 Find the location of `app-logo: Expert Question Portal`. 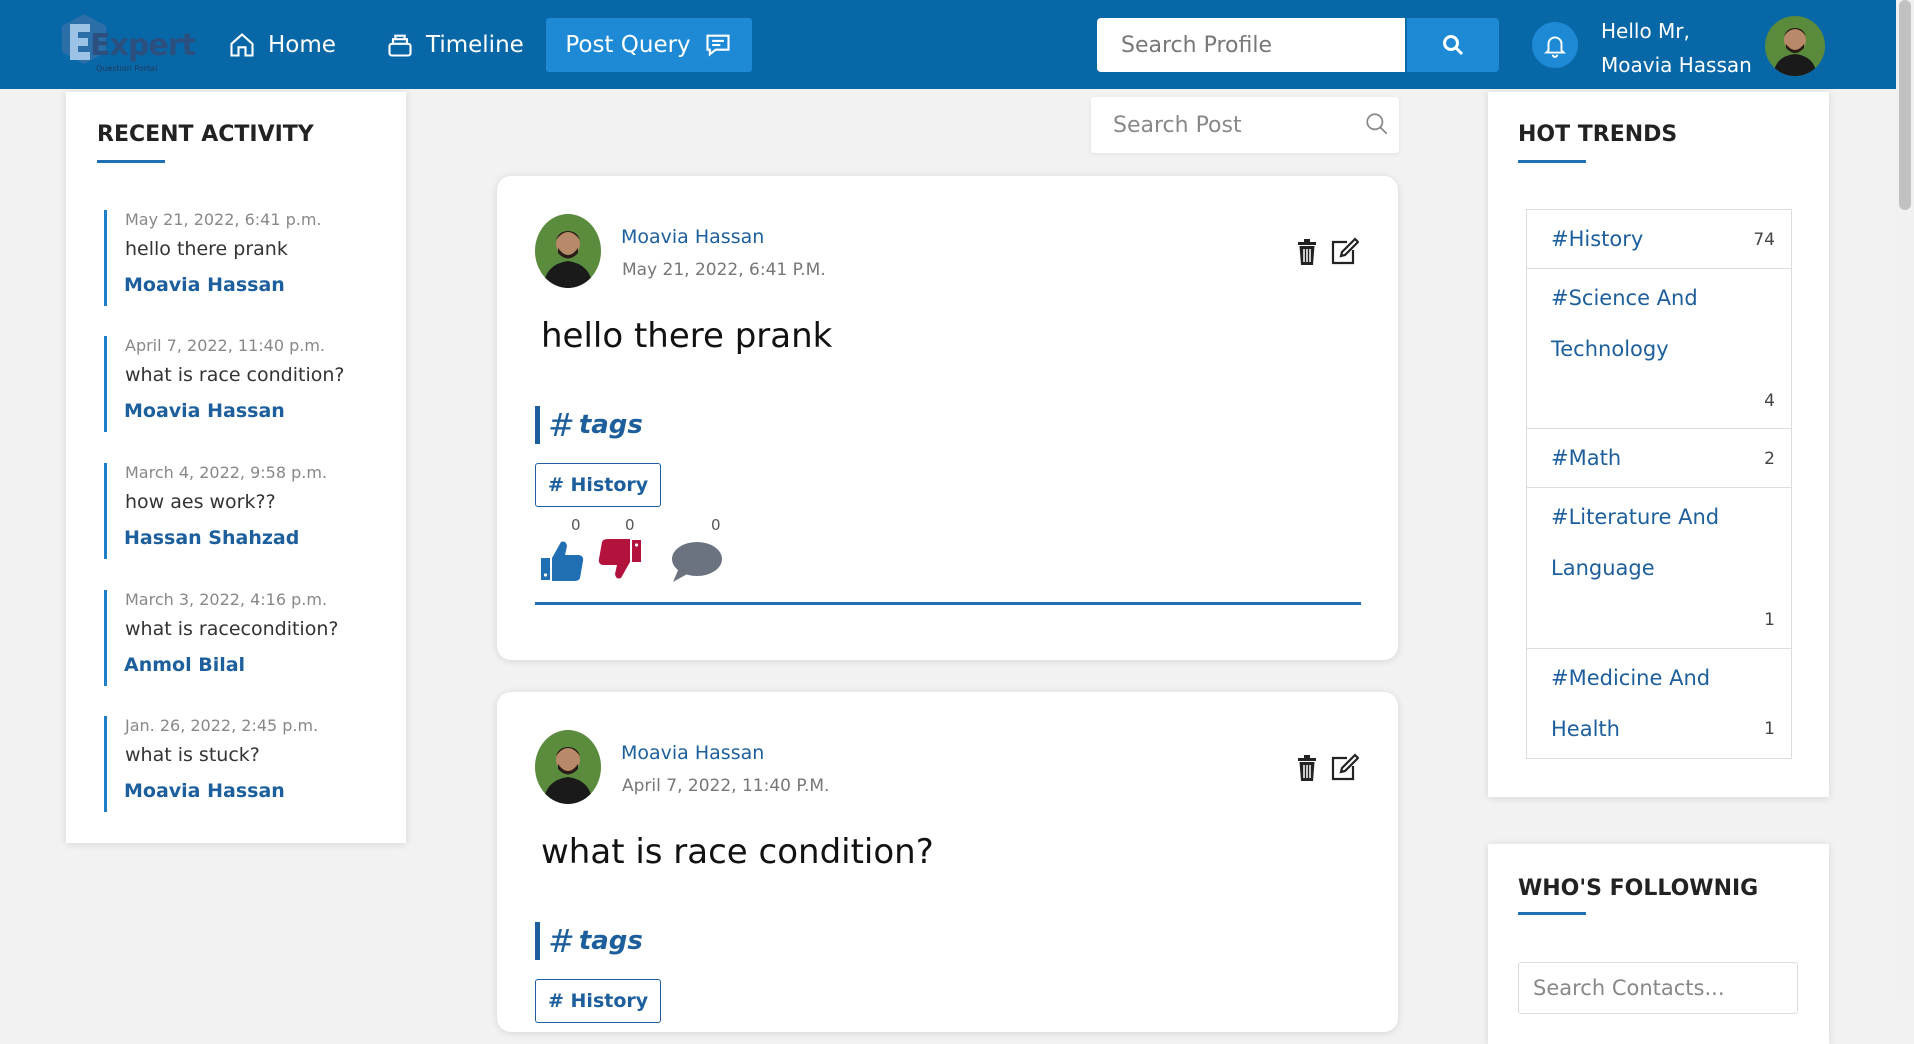

app-logo: Expert Question Portal is located at coordinates (126, 42).